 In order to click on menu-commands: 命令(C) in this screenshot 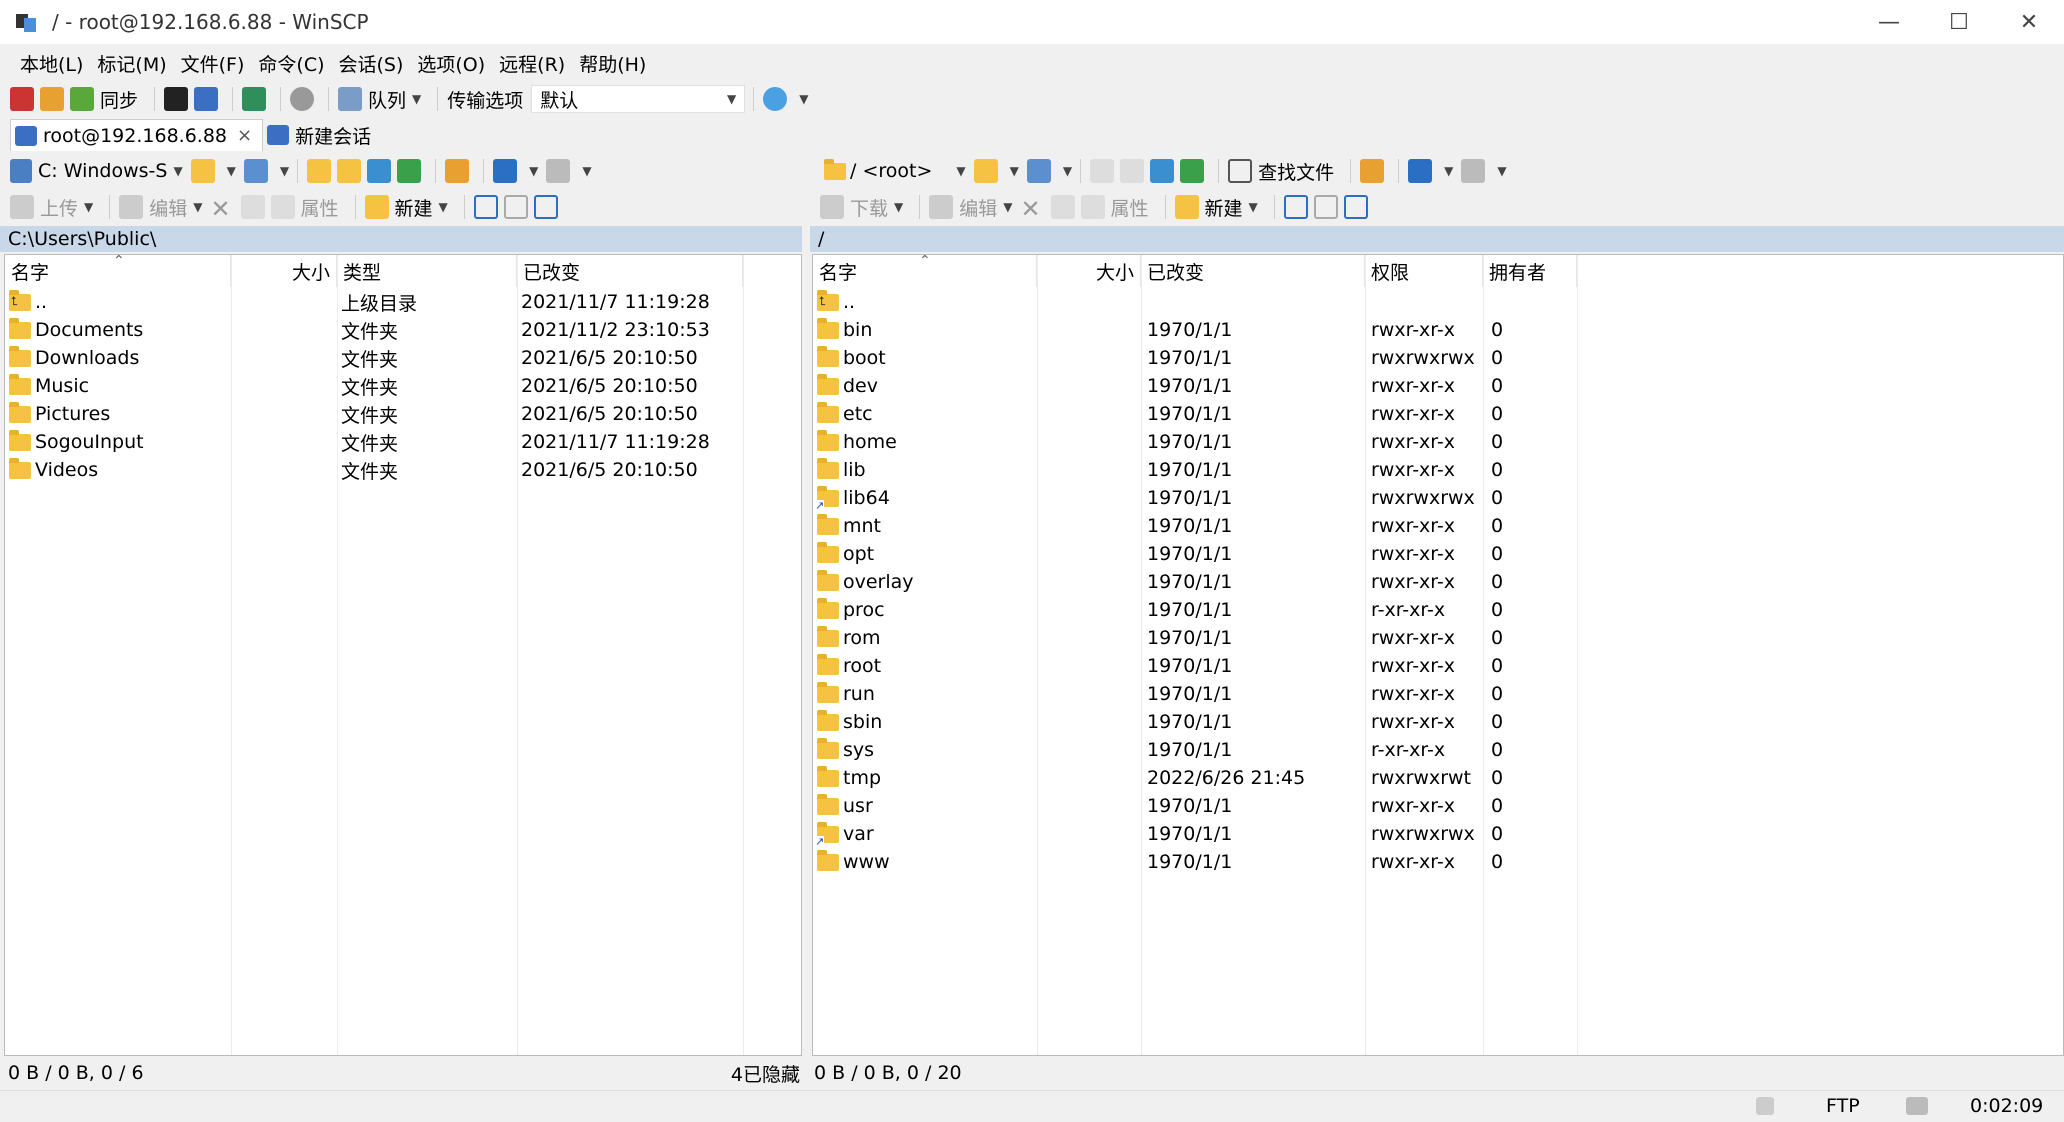, I will do `click(291, 63)`.